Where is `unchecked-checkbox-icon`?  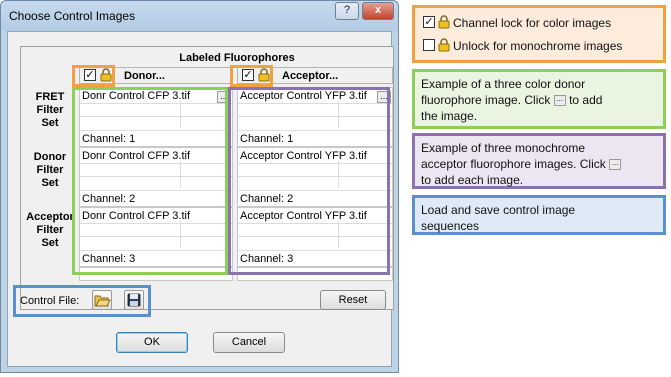 unchecked-checkbox-icon is located at coordinates (429, 45).